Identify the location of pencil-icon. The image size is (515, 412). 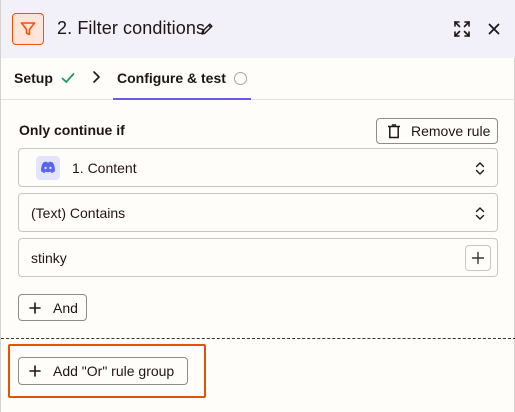
(207, 29).